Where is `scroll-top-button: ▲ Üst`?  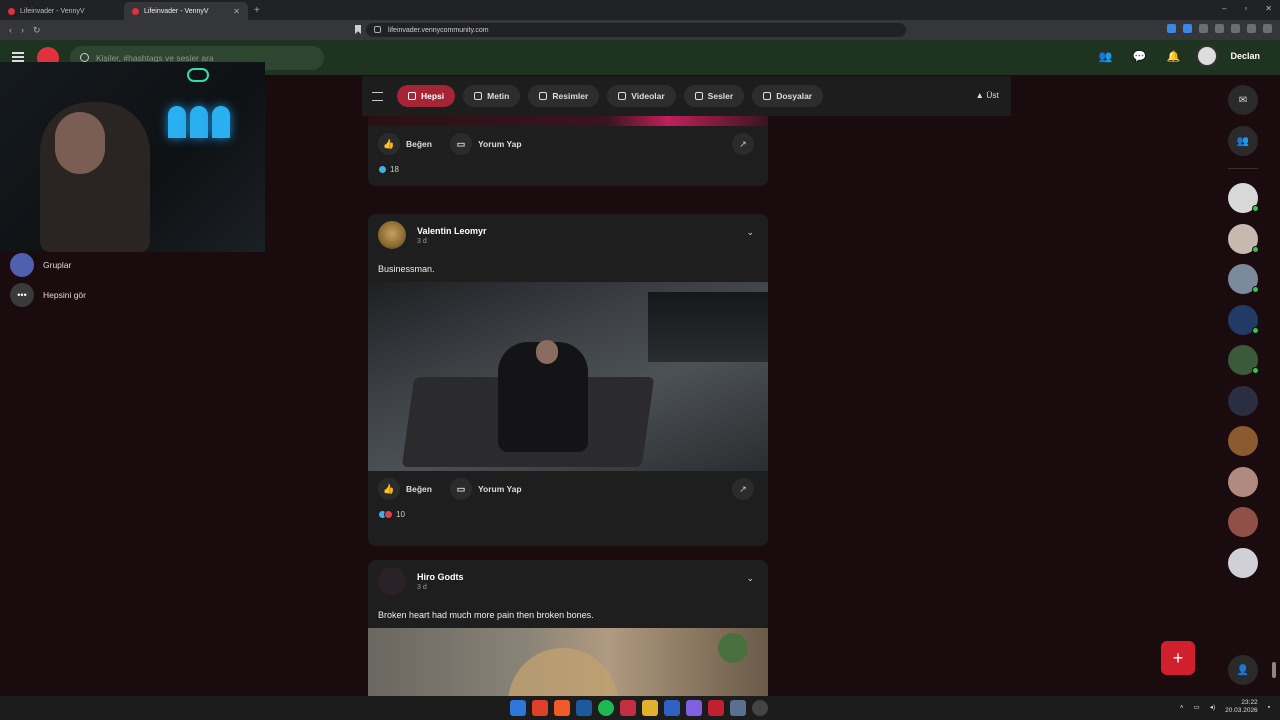 scroll-top-button: ▲ Üst is located at coordinates (987, 95).